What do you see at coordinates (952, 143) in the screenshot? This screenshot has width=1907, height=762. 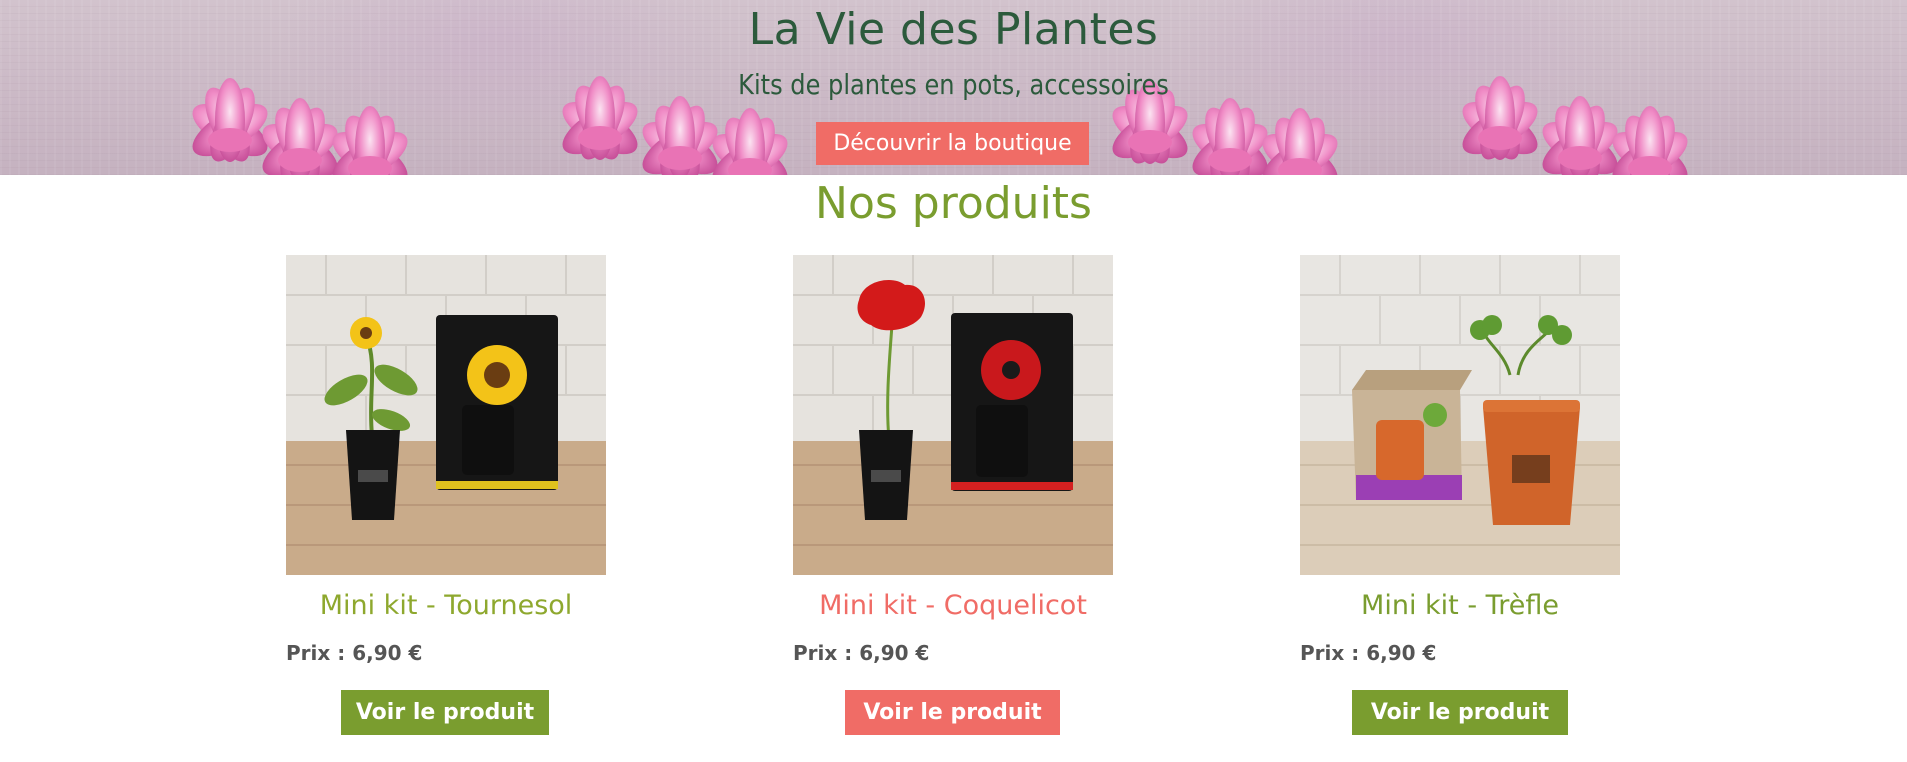 I see `discover-shop-button: Découvrir la boutique` at bounding box center [952, 143].